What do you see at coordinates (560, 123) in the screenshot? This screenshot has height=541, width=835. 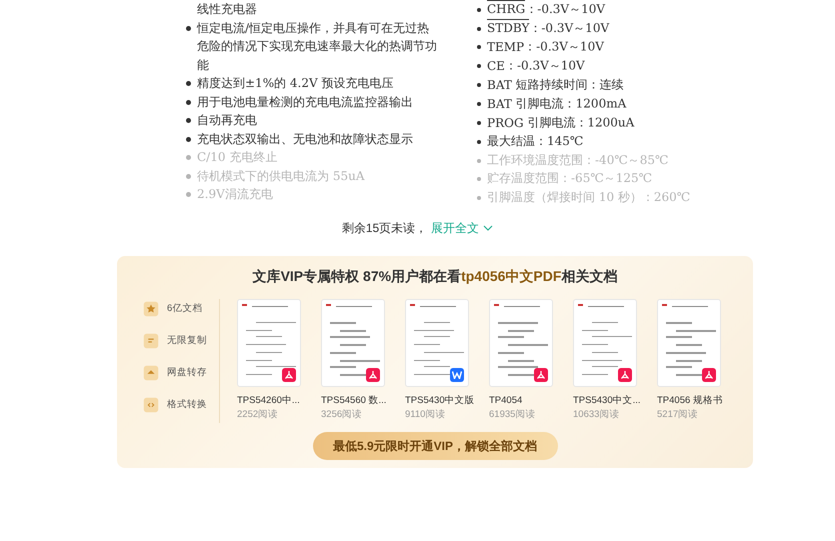 I see `rating-text: PROG 引脚电流：1200uA` at bounding box center [560, 123].